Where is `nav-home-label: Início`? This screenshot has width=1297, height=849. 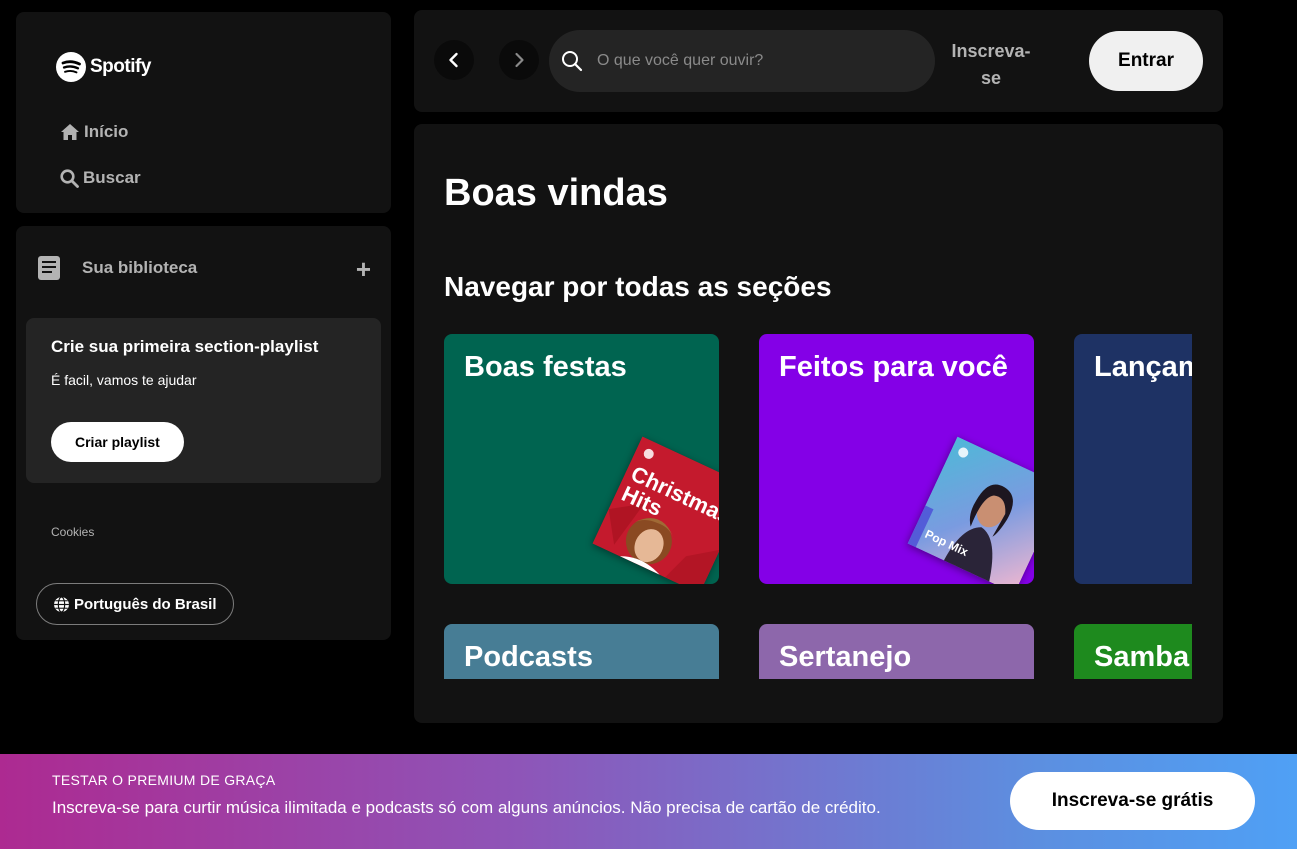 nav-home-label: Início is located at coordinates (106, 131).